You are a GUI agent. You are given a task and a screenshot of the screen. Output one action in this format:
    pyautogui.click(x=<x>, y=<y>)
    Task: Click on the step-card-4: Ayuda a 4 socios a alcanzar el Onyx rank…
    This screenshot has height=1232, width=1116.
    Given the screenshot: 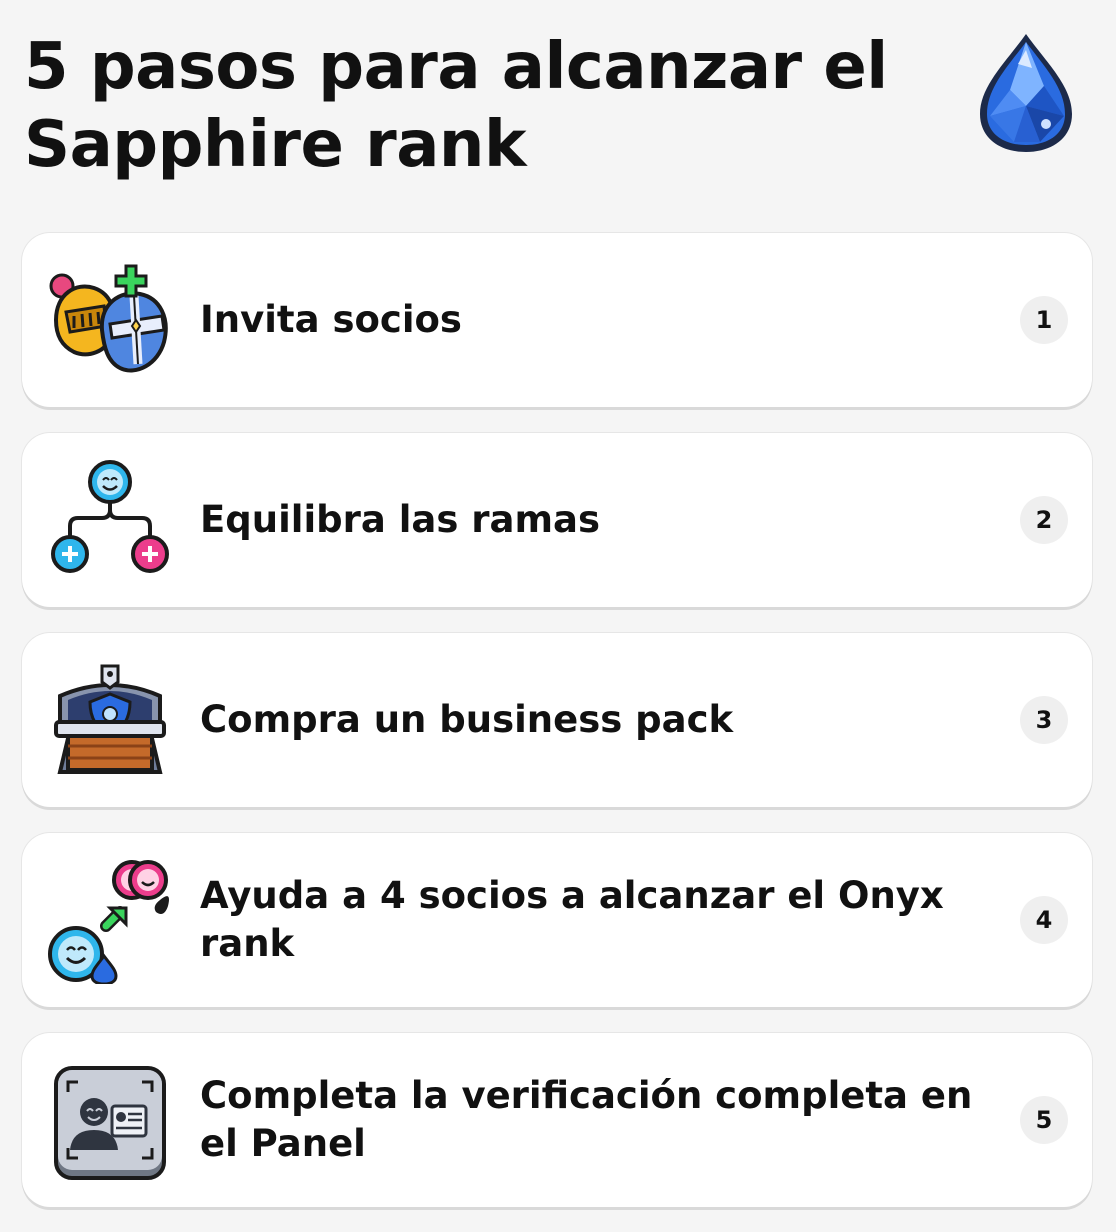 What is the action you would take?
    pyautogui.click(x=557, y=920)
    